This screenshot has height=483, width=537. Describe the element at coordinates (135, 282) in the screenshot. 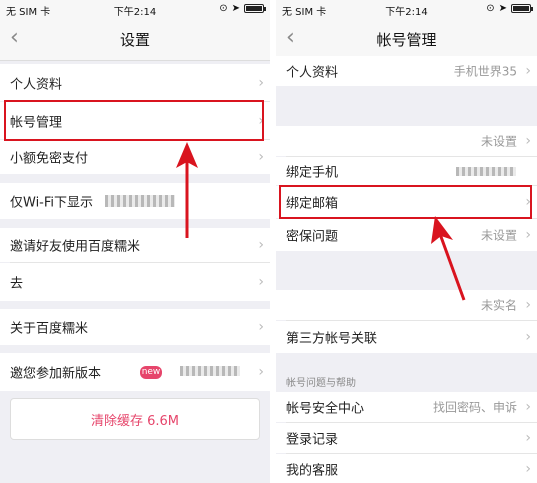

I see `settings-item-go: 去 ›` at that location.